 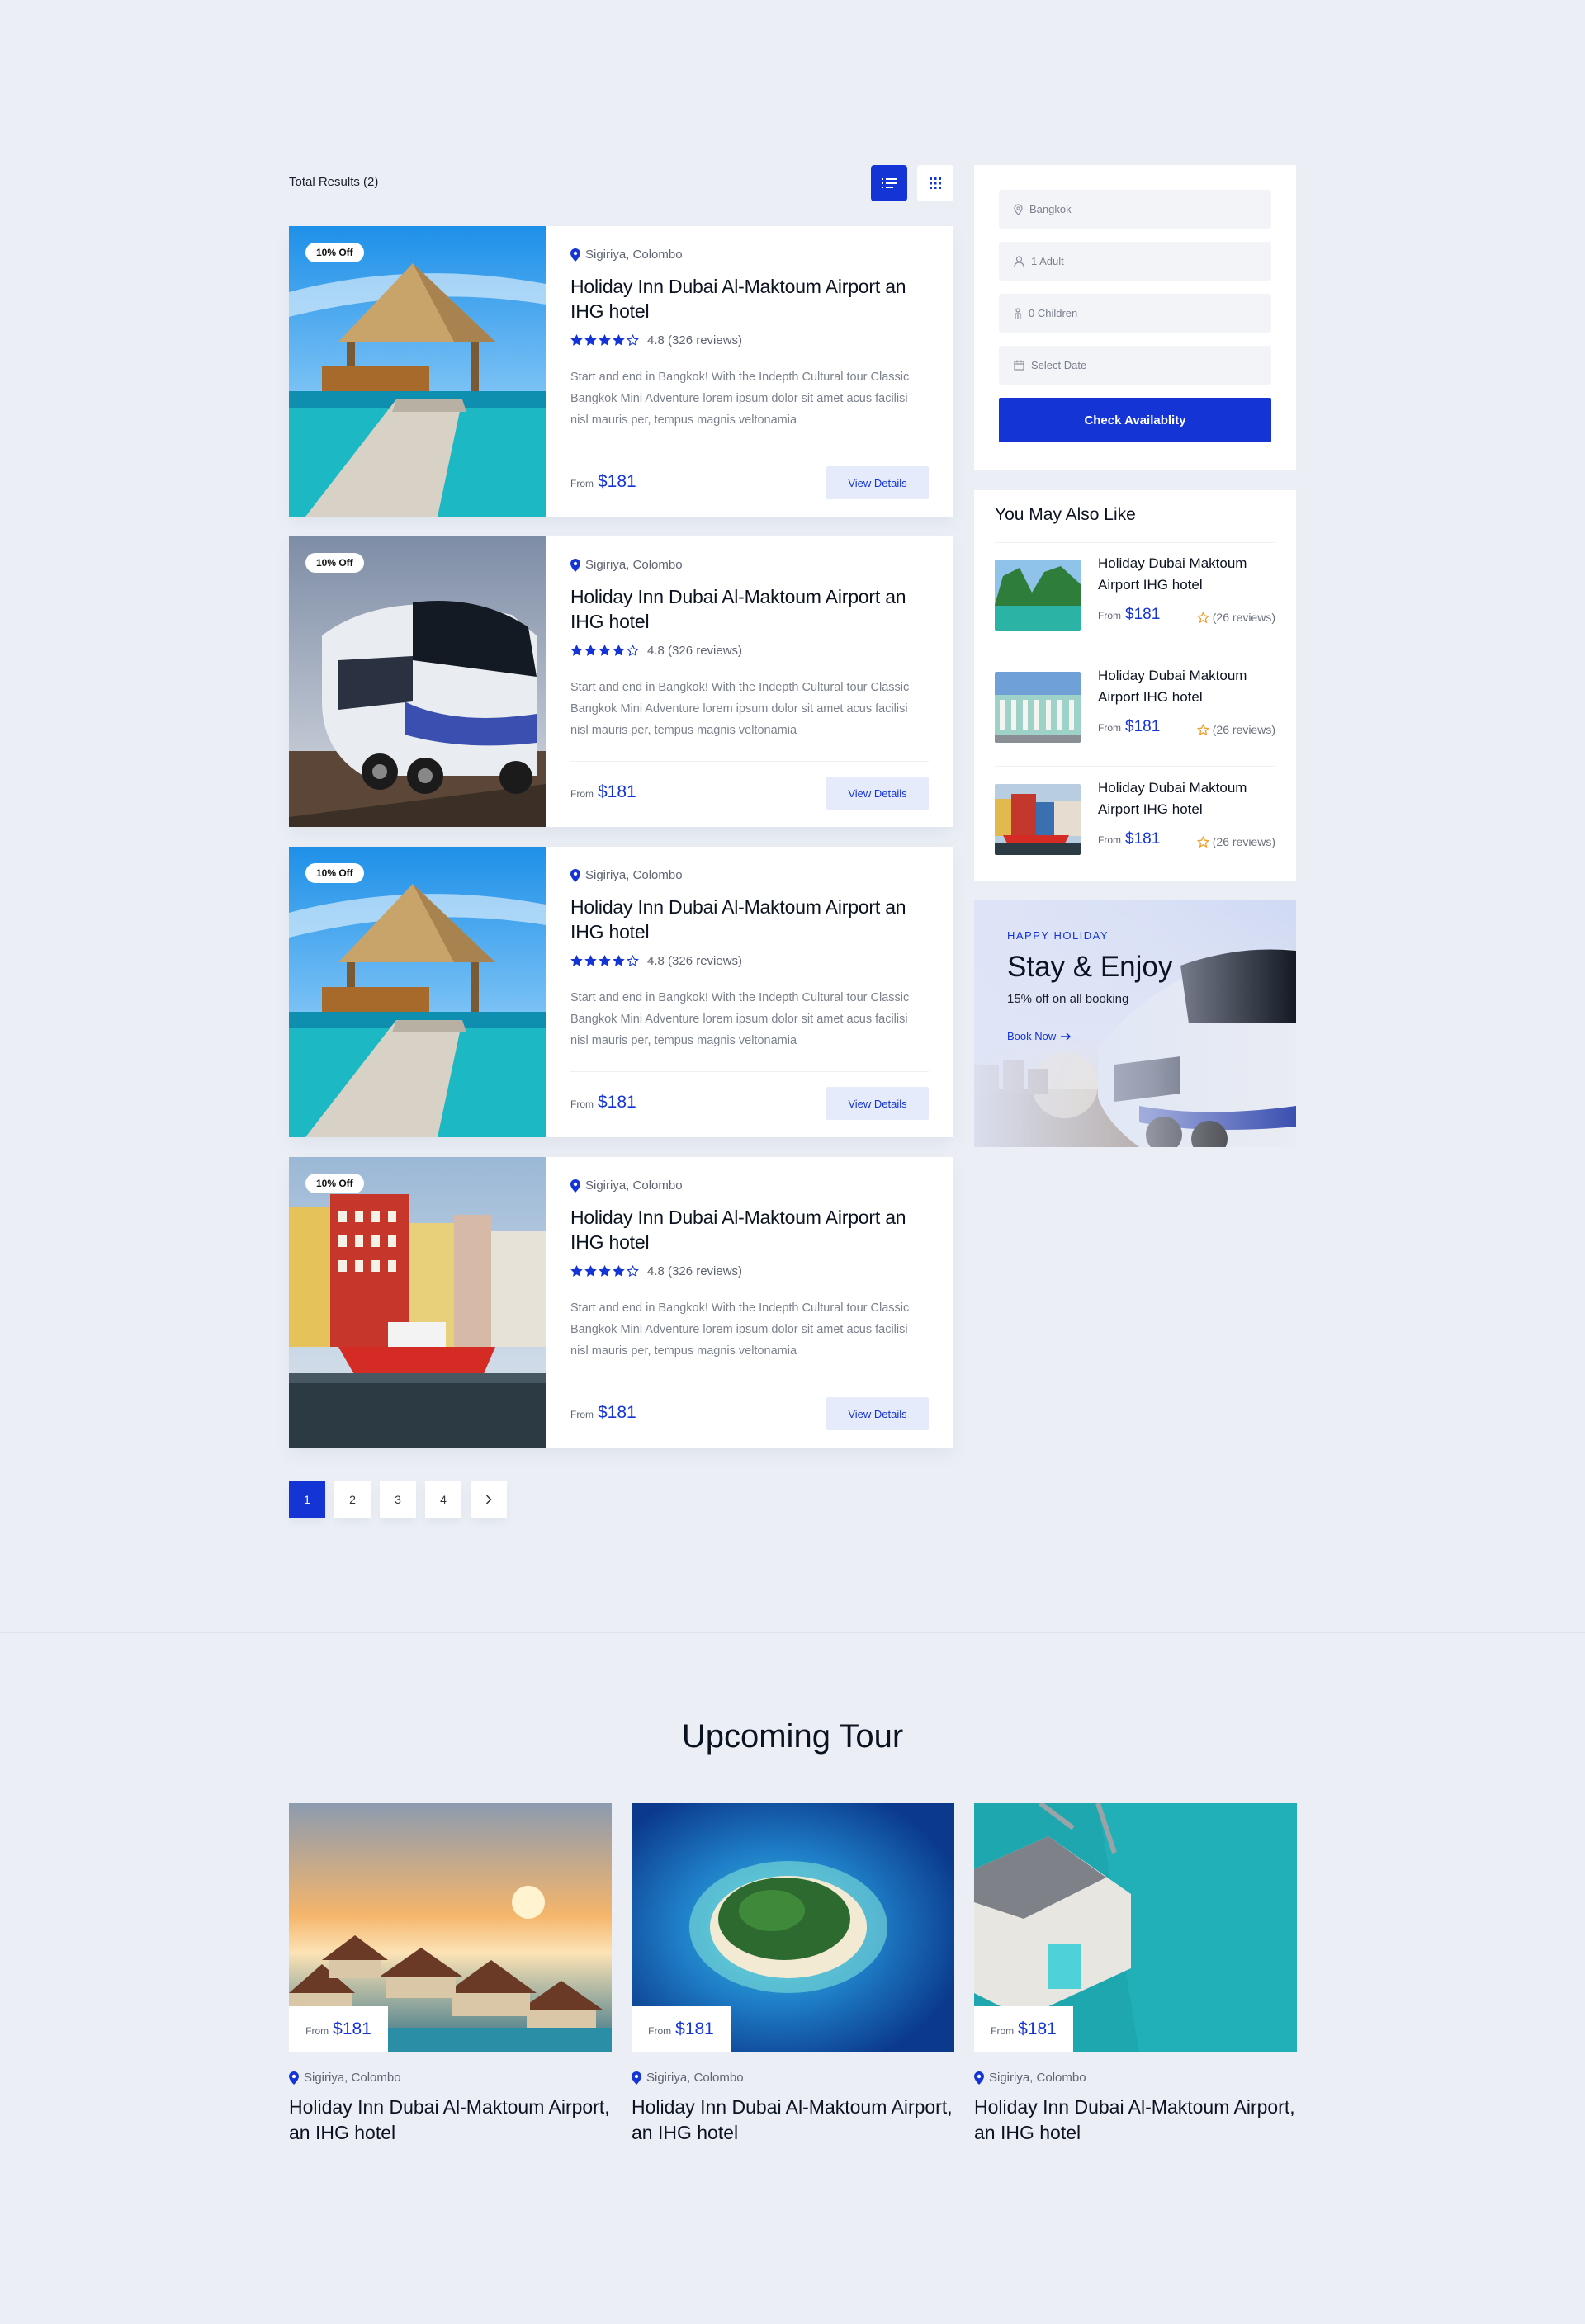 What do you see at coordinates (1038, 819) in the screenshot?
I see `harbor-houses-image` at bounding box center [1038, 819].